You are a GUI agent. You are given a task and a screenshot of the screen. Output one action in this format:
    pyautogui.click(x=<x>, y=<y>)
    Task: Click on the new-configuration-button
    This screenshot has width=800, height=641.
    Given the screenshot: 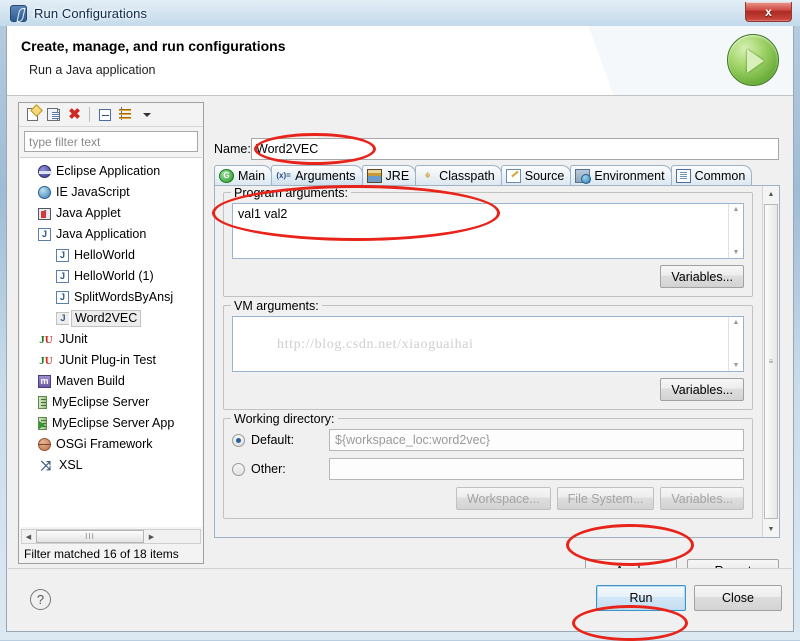 What is the action you would take?
    pyautogui.click(x=32, y=115)
    